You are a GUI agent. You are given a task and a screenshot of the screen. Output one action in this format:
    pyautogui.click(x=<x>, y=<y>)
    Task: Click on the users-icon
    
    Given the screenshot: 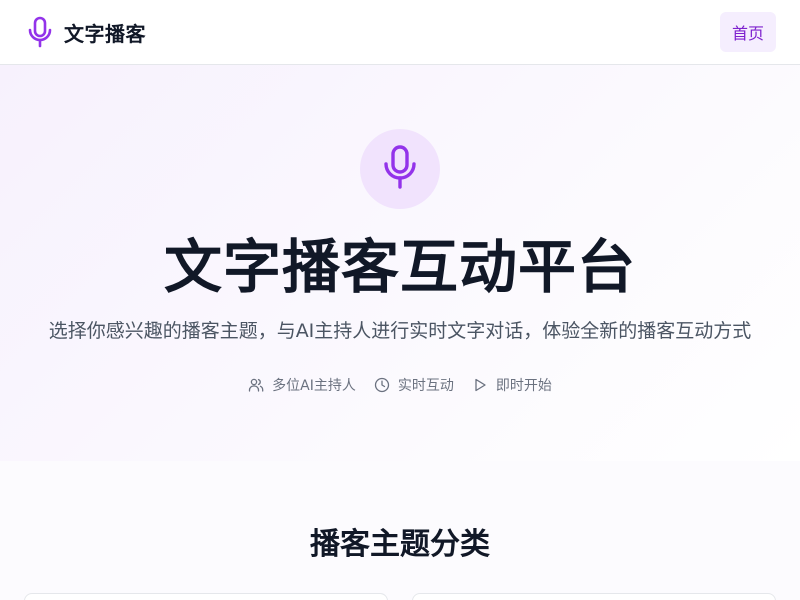 What is the action you would take?
    pyautogui.click(x=256, y=385)
    